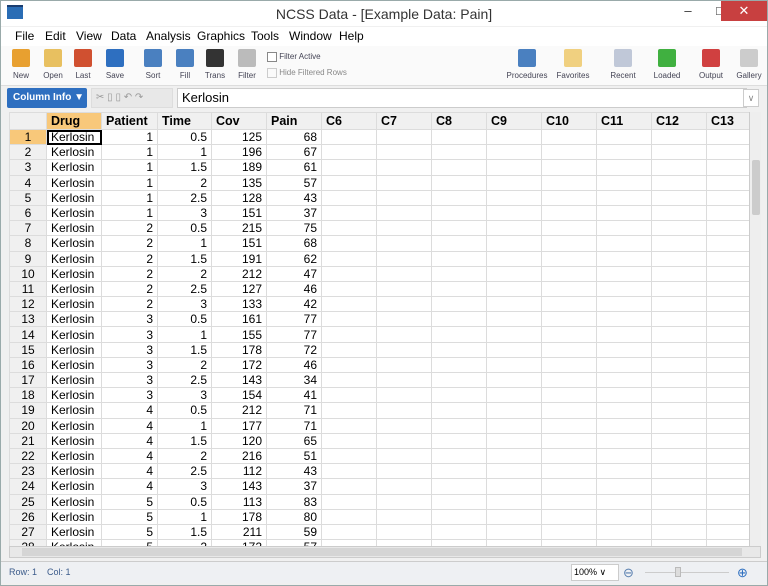 This screenshot has width=768, height=586. Describe the element at coordinates (239, 516) in the screenshot. I see `cell: 178` at that location.